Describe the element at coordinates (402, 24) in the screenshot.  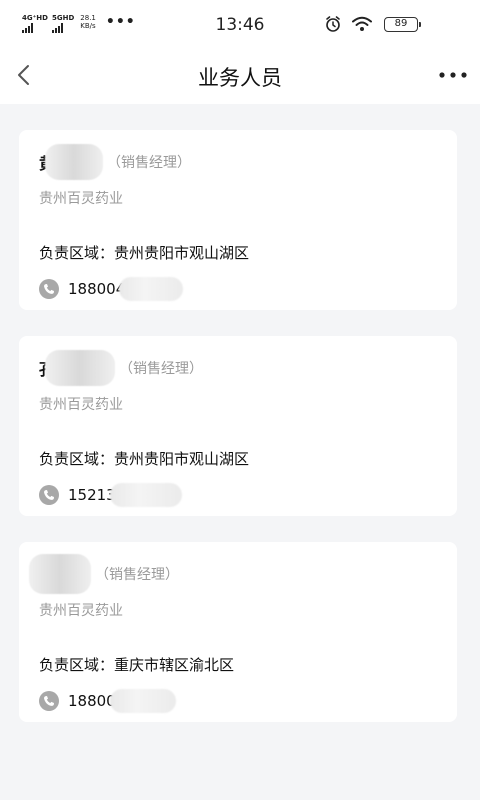
I see `battery-icon: 89` at that location.